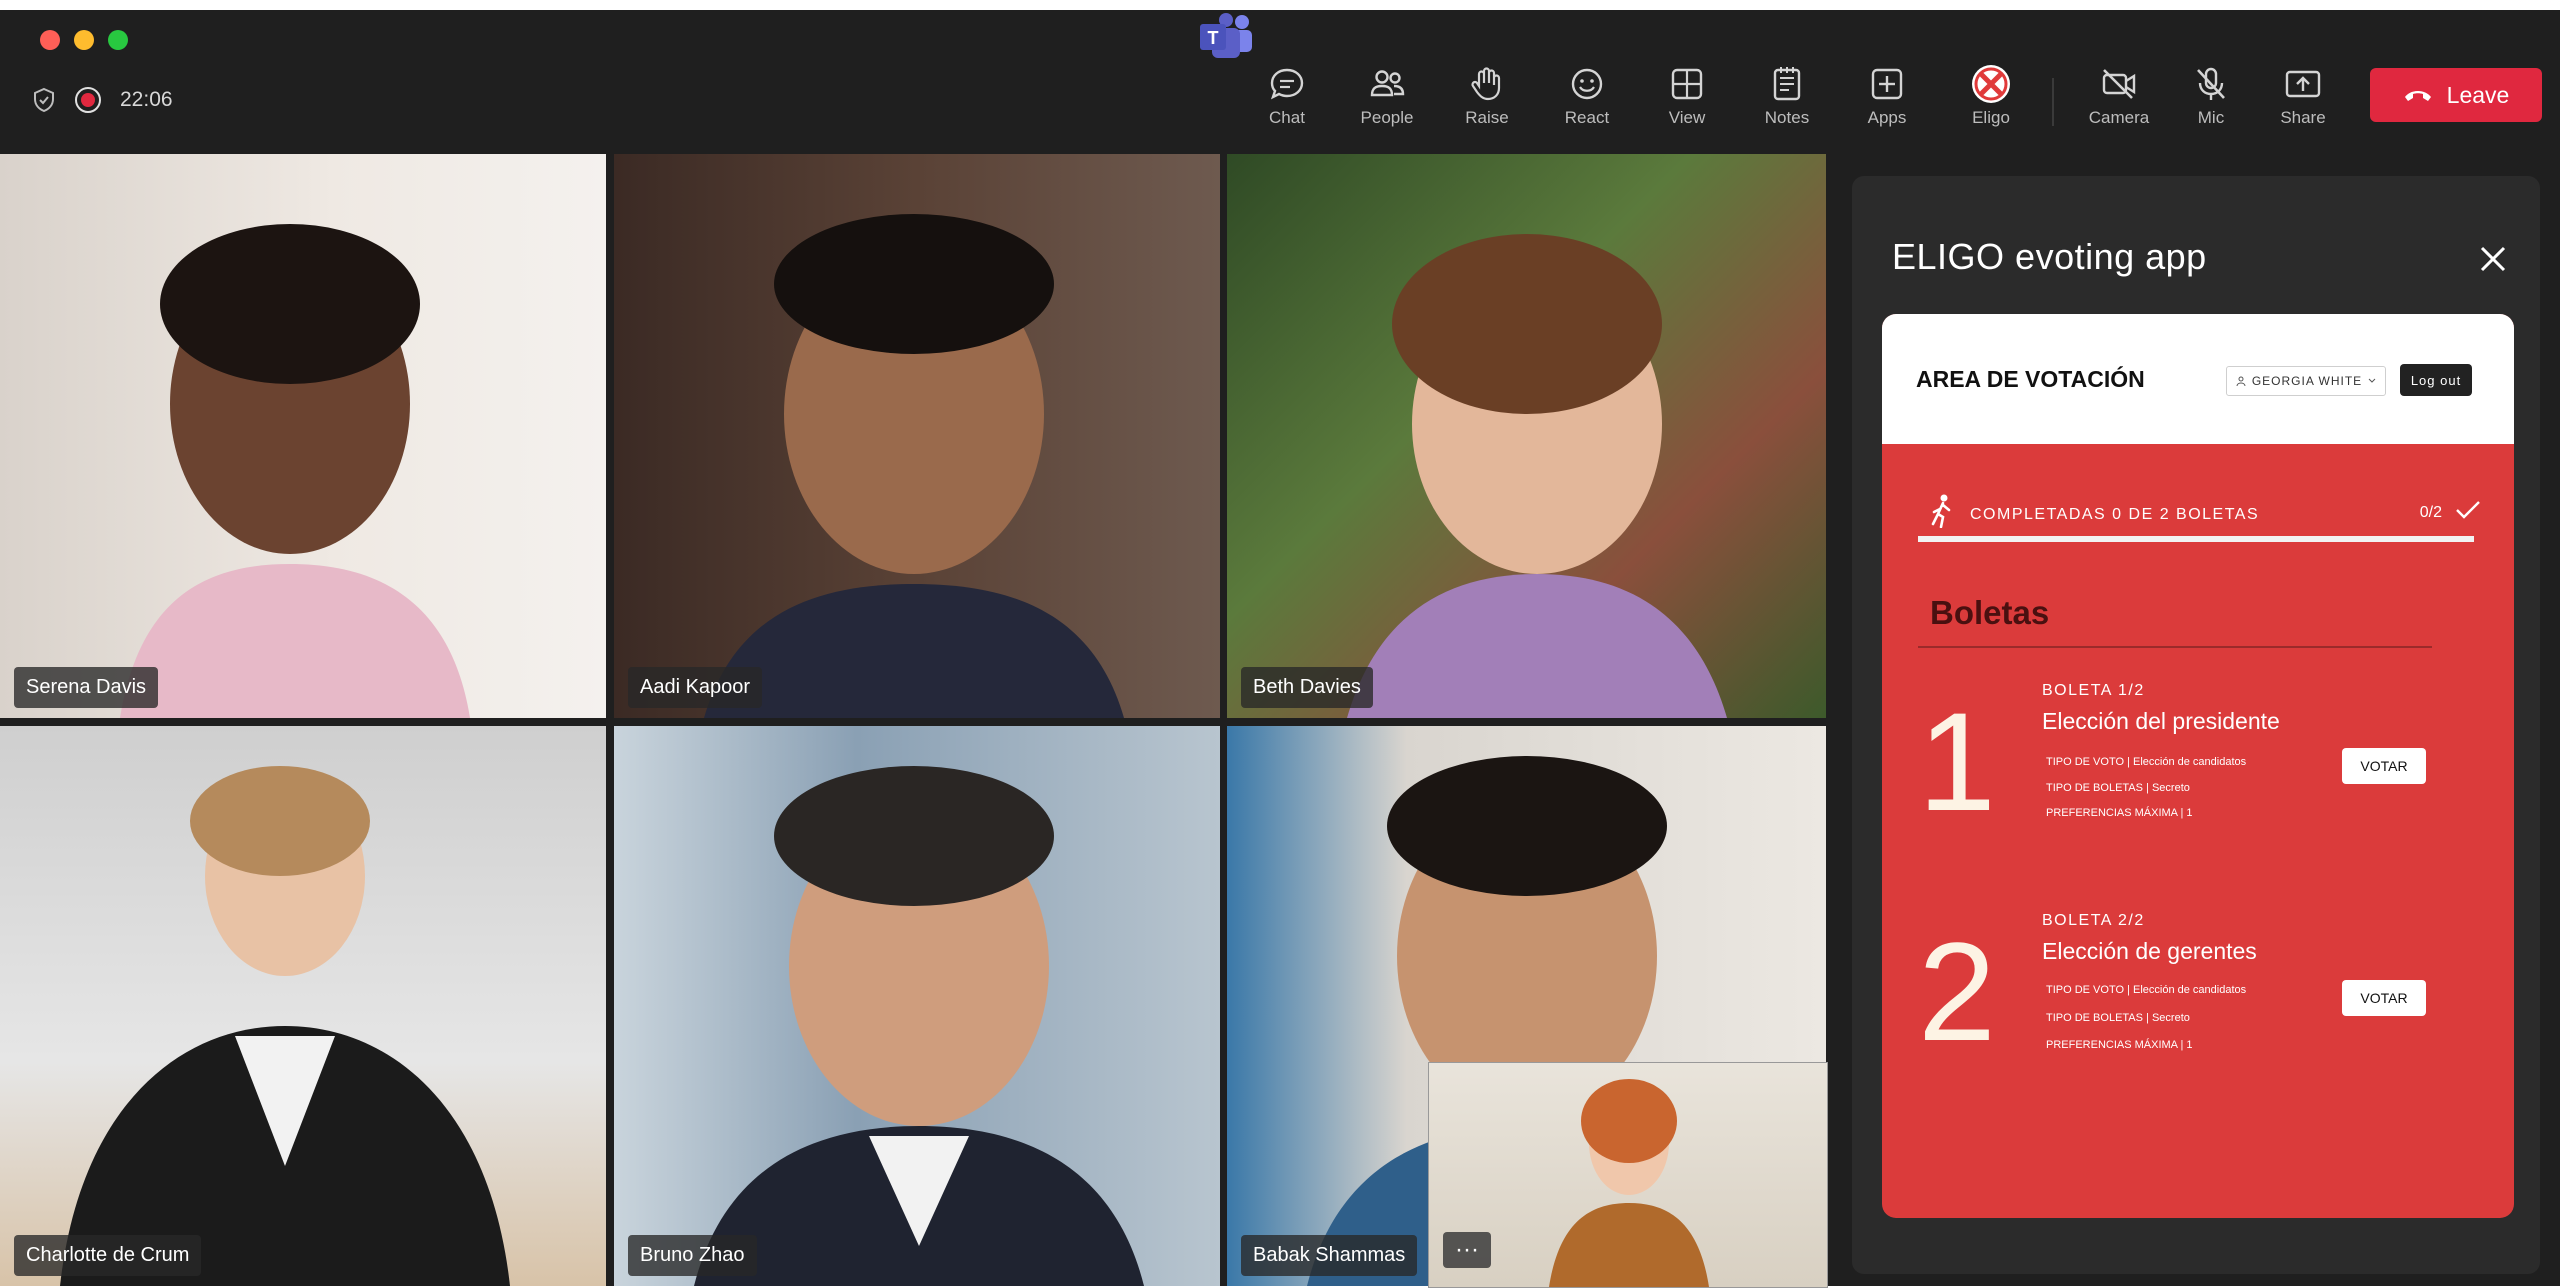 The height and width of the screenshot is (1288, 2560). I want to click on participant-tile-beth: Beth Davies, so click(1526, 436).